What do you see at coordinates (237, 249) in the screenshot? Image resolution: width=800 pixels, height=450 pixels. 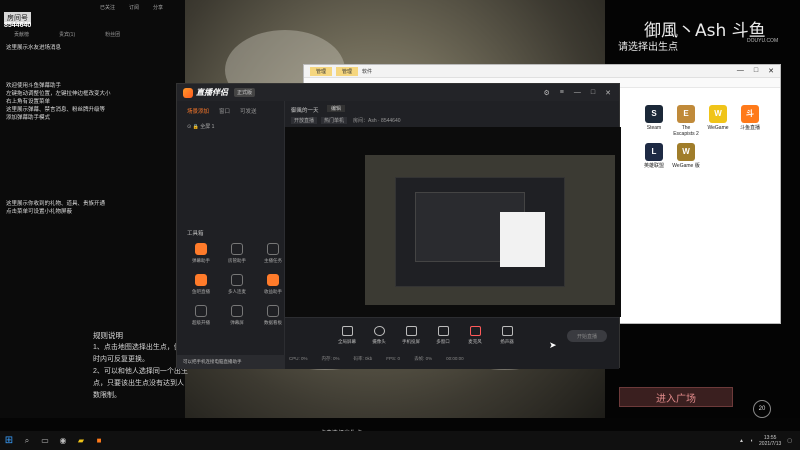 I see `admin-icon` at bounding box center [237, 249].